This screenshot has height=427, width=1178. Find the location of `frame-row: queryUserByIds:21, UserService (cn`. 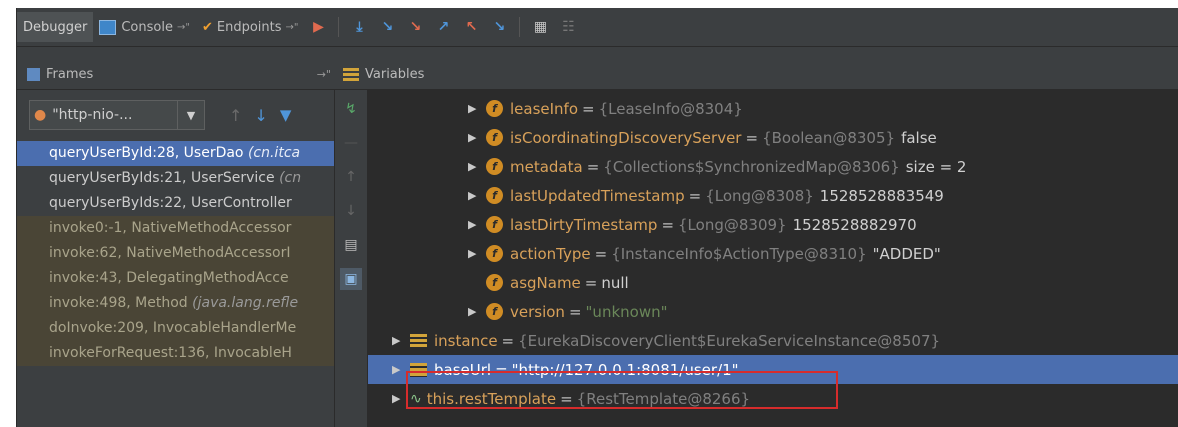

frame-row: queryUserByIds:21, UserService (cn is located at coordinates (175, 178).